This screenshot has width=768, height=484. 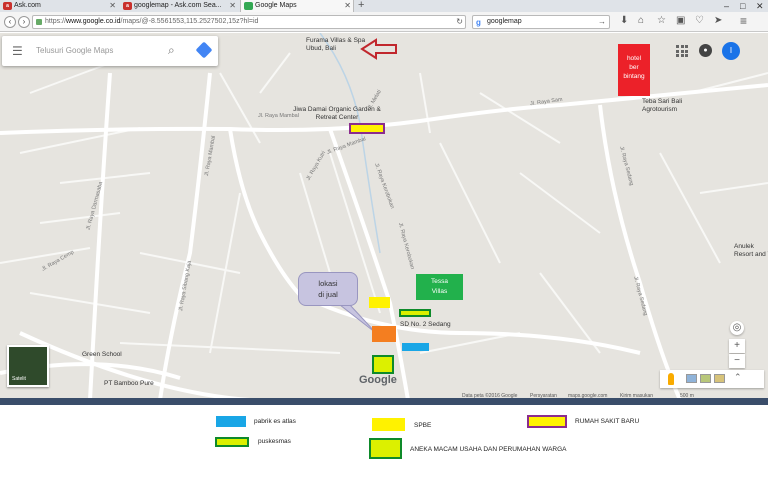 I want to click on marker-lokasi-dijual, so click(x=384, y=334).